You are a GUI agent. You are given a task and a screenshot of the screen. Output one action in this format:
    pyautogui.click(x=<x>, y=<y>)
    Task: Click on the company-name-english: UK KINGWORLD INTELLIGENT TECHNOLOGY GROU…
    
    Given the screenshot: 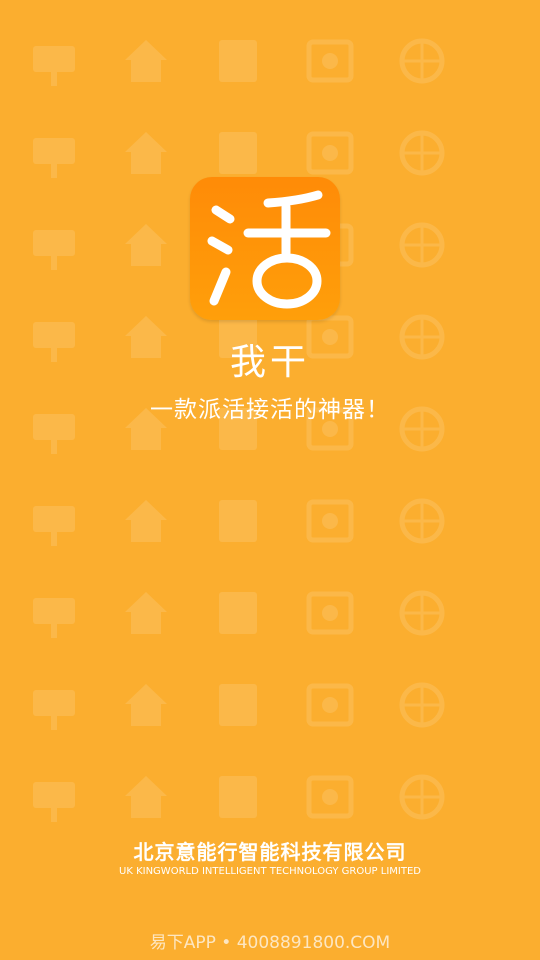 What is the action you would take?
    pyautogui.click(x=270, y=871)
    